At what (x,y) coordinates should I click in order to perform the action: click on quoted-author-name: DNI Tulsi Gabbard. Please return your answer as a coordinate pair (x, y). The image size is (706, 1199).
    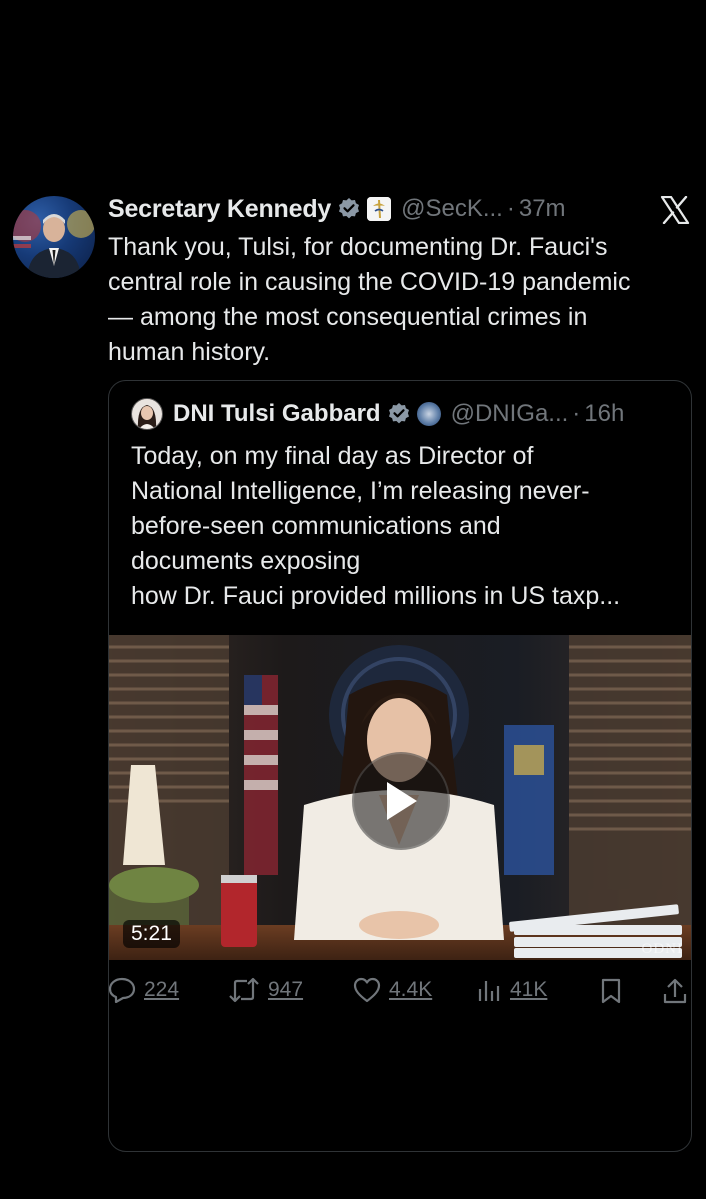
    Looking at the image, I should click on (277, 414).